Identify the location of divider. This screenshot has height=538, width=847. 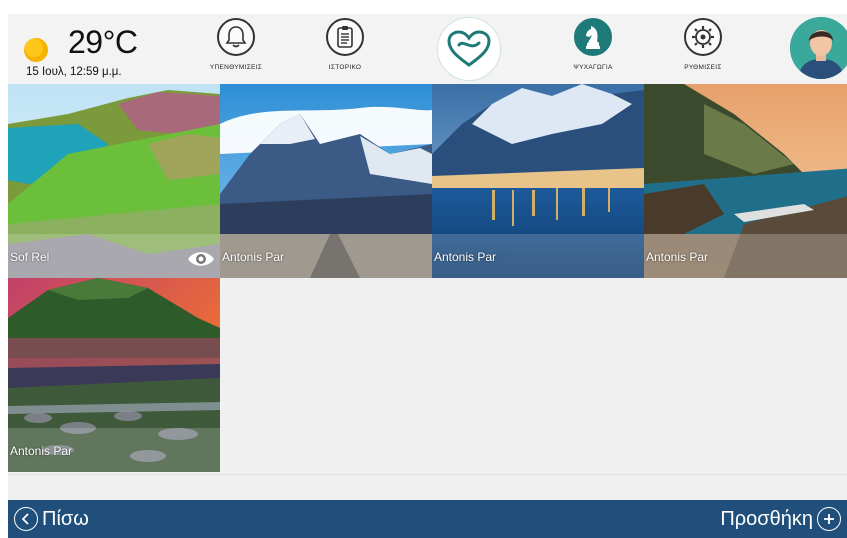
(427, 474).